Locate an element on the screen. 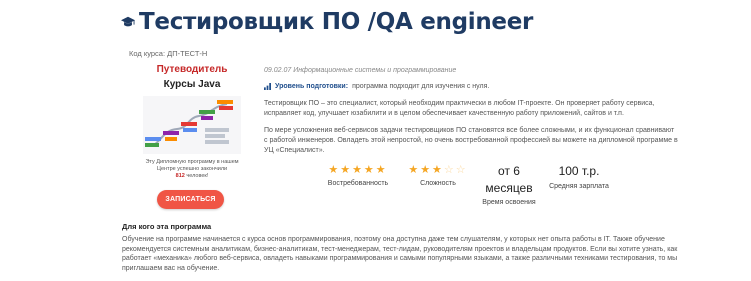 This screenshot has height=281, width=751. signup-button: ЗАПИСАТЬСЯ is located at coordinates (190, 199).